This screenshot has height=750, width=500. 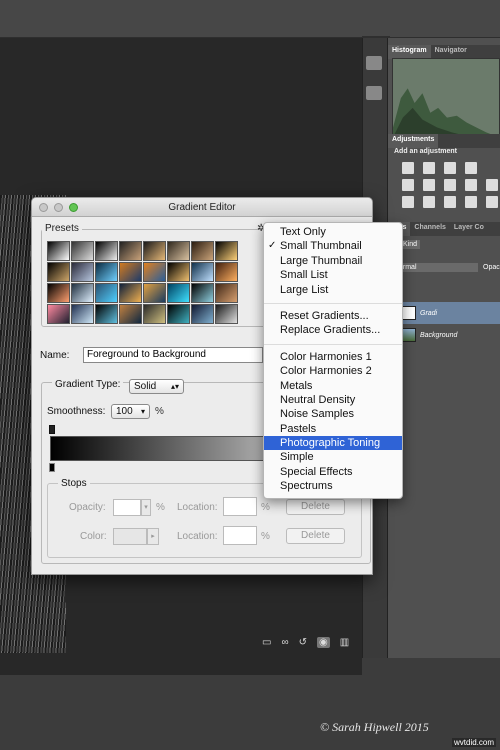 I want to click on opacity-dropdown-button: ▾, so click(x=146, y=507).